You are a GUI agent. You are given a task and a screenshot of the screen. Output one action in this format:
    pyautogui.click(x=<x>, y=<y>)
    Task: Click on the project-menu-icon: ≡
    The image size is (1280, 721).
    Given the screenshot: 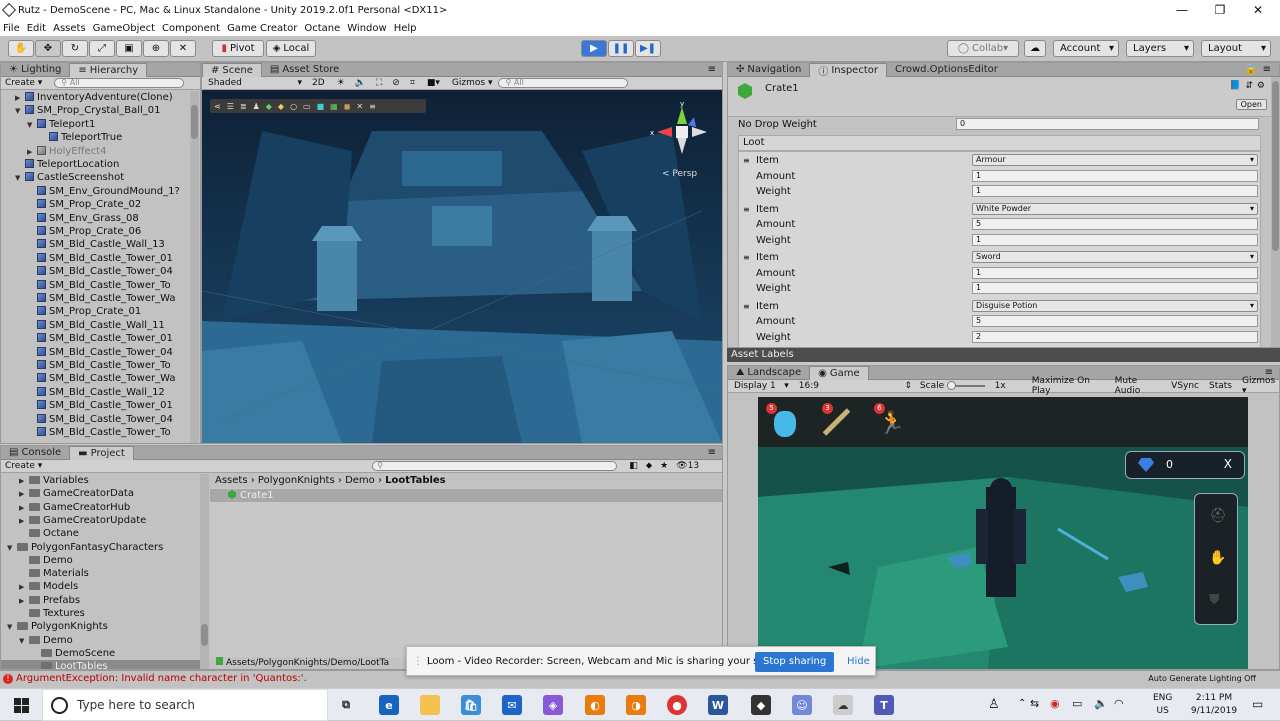 What is the action you would take?
    pyautogui.click(x=712, y=452)
    